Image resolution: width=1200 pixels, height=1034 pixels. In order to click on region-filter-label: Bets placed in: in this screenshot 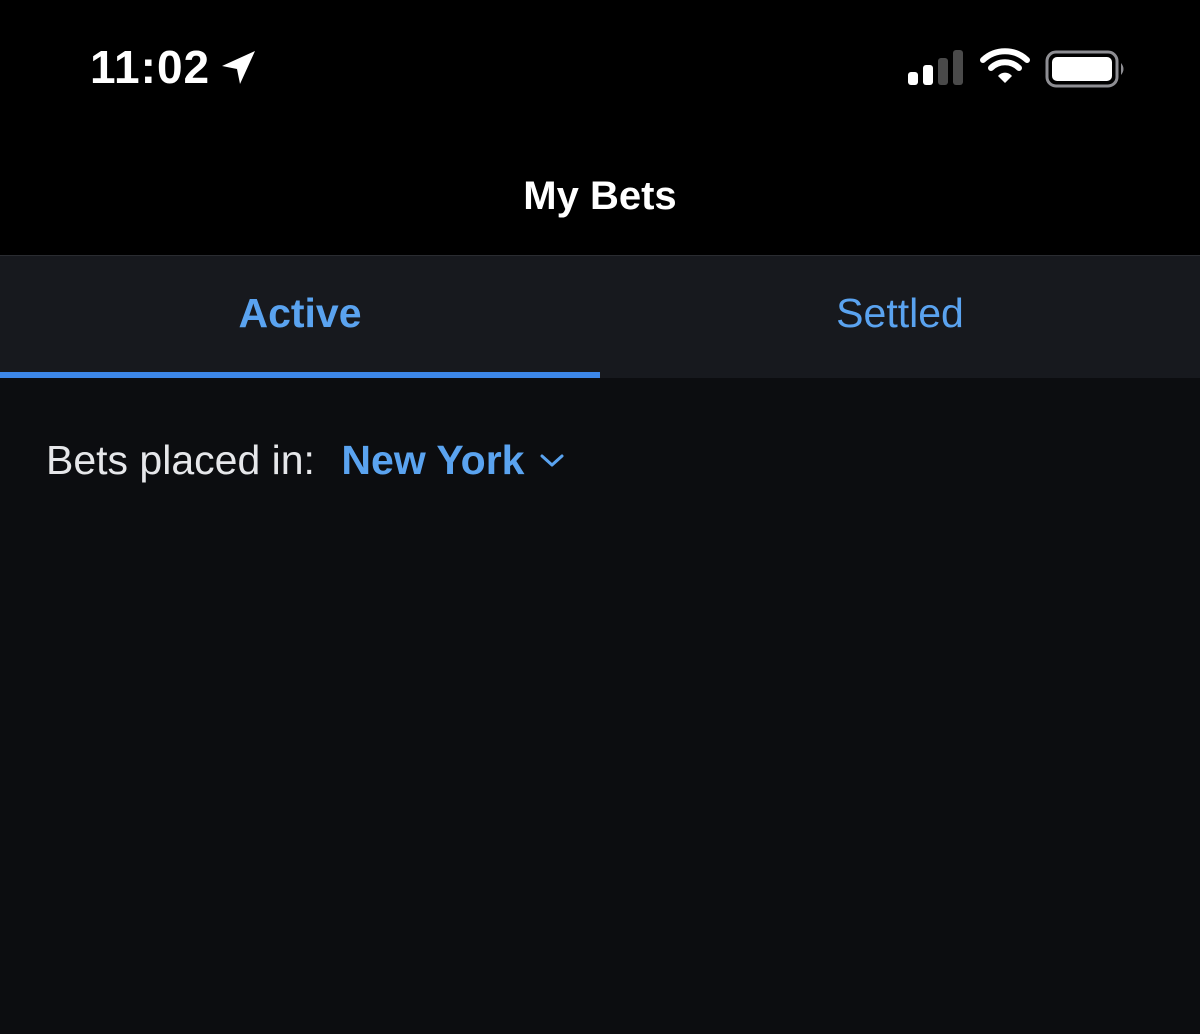, I will do `click(180, 460)`.